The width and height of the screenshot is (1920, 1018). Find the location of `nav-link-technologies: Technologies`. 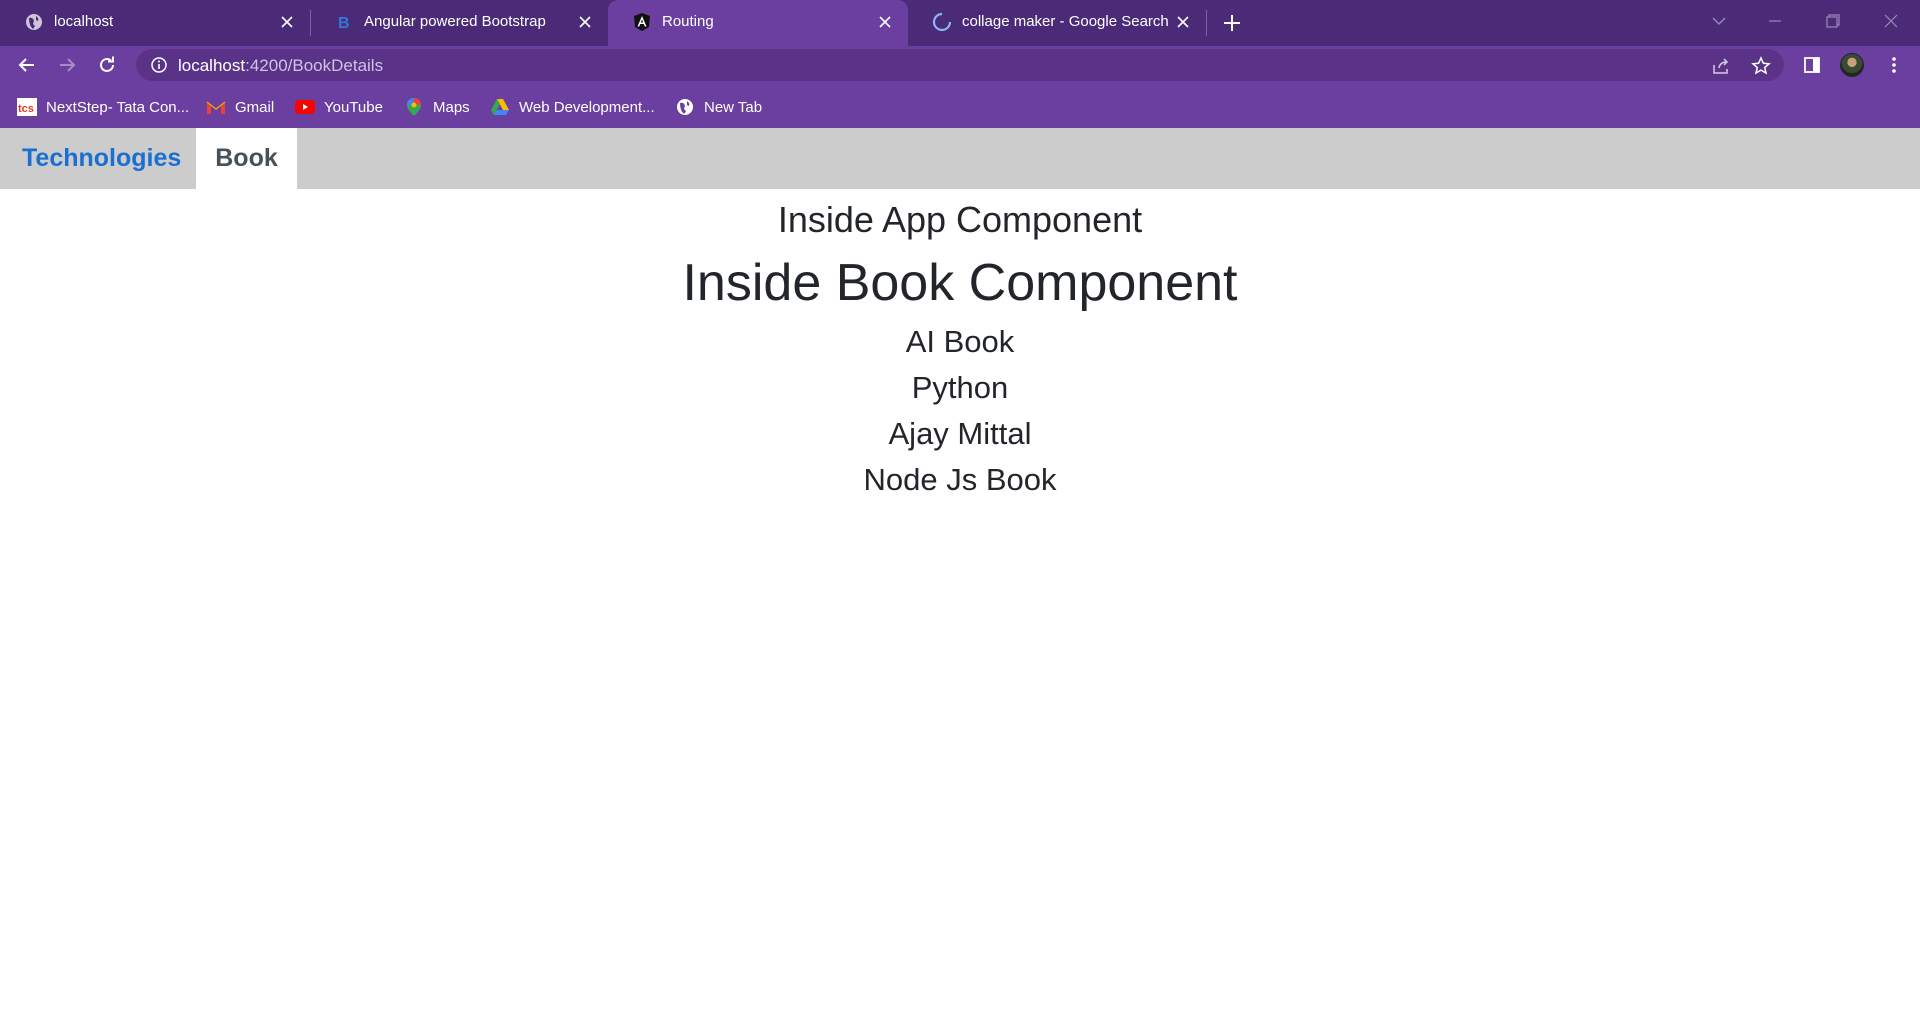

nav-link-technologies: Technologies is located at coordinates (101, 158).